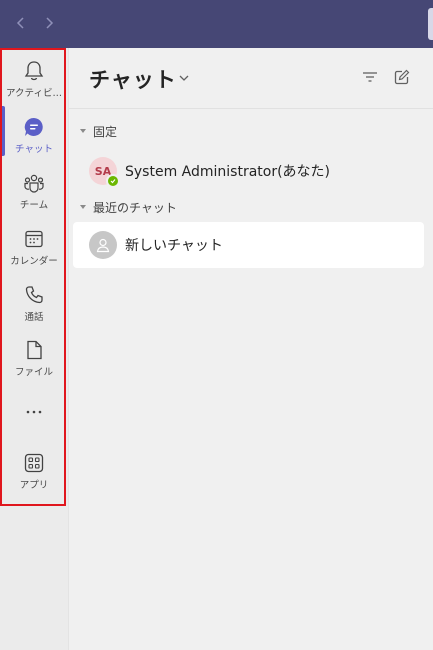 This screenshot has height=650, width=433. What do you see at coordinates (104, 172) in the screenshot?
I see `avatar: SA` at bounding box center [104, 172].